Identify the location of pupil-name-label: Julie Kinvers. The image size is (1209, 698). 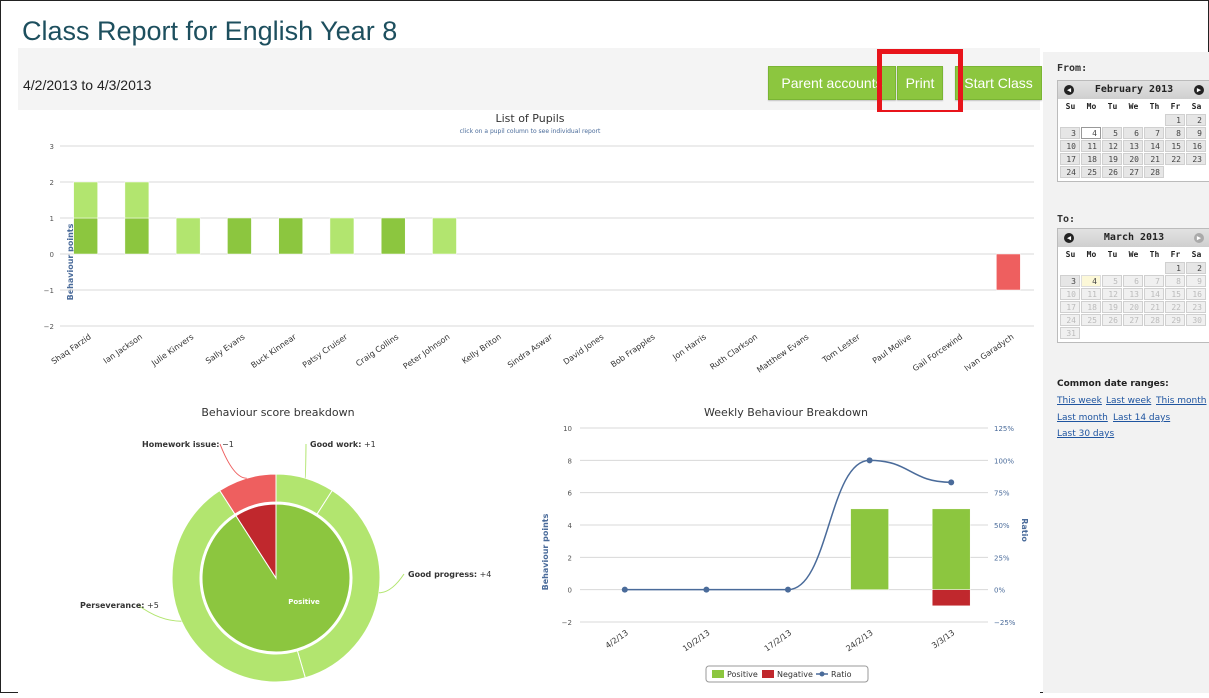
(172, 350).